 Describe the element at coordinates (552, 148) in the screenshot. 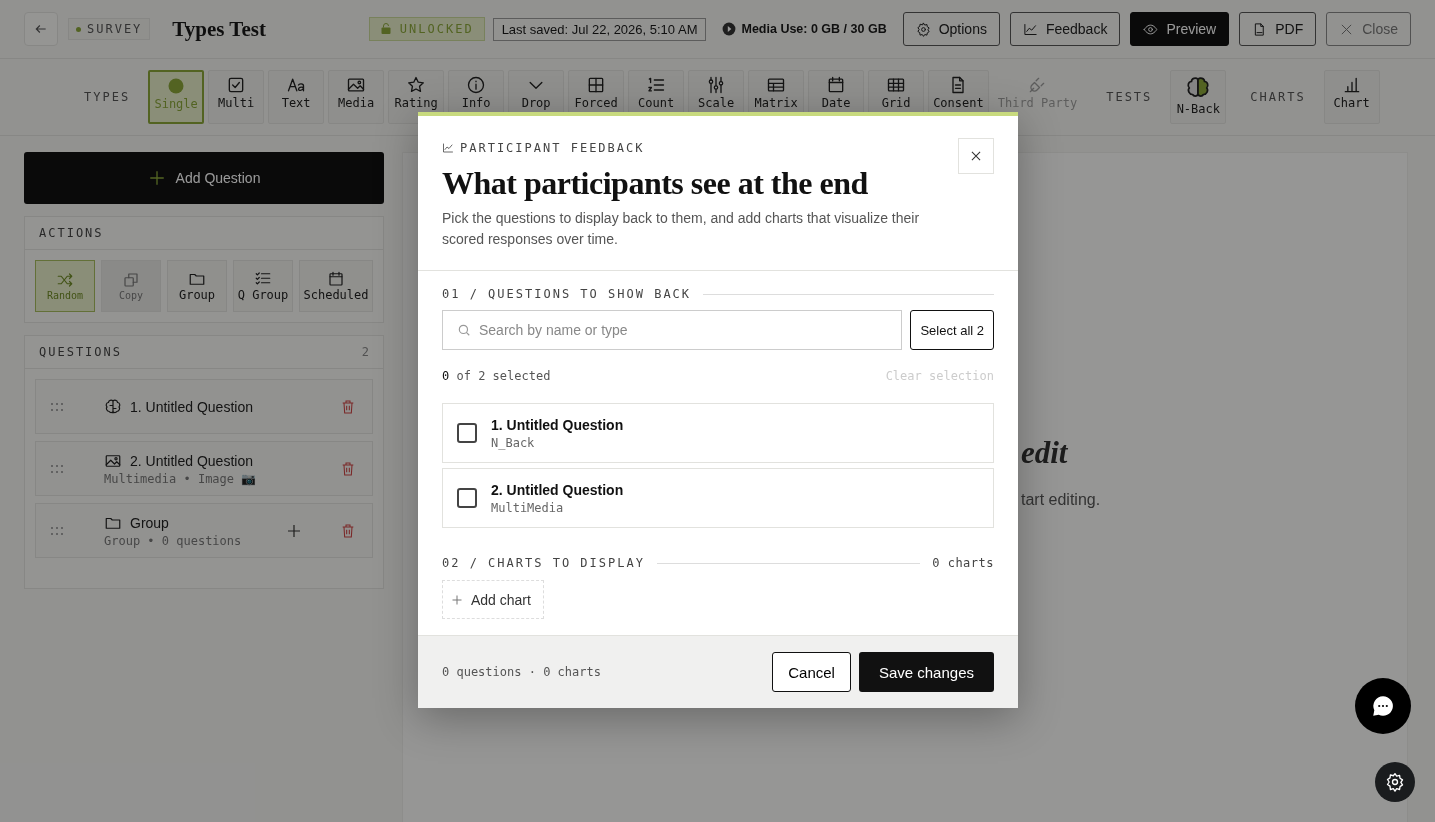

I see `dialog-eyebrow: PARTICIPANT FEEDBACK` at that location.